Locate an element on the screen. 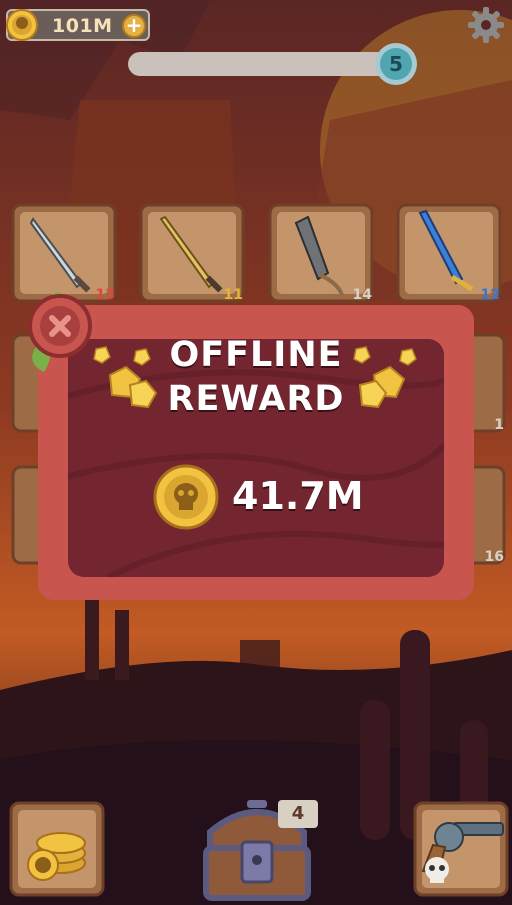  chest-count-badge: 4 is located at coordinates (298, 814).